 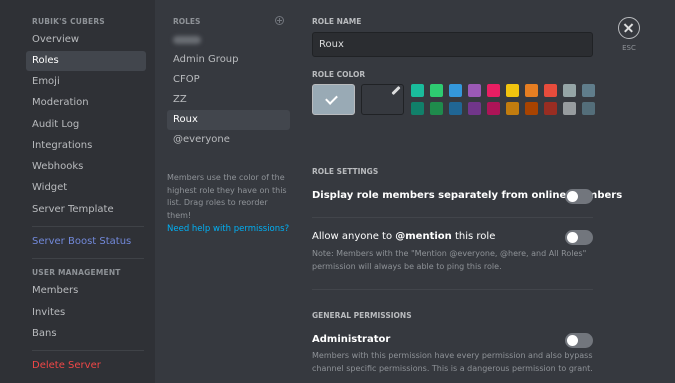 What do you see at coordinates (86, 188) in the screenshot?
I see `sidebar-item-widget: Widget` at bounding box center [86, 188].